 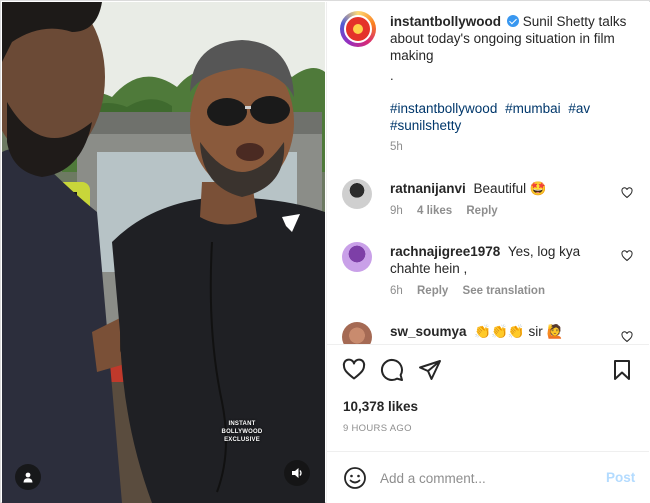 I want to click on hashtag-link: #sunilshetty, so click(x=425, y=125).